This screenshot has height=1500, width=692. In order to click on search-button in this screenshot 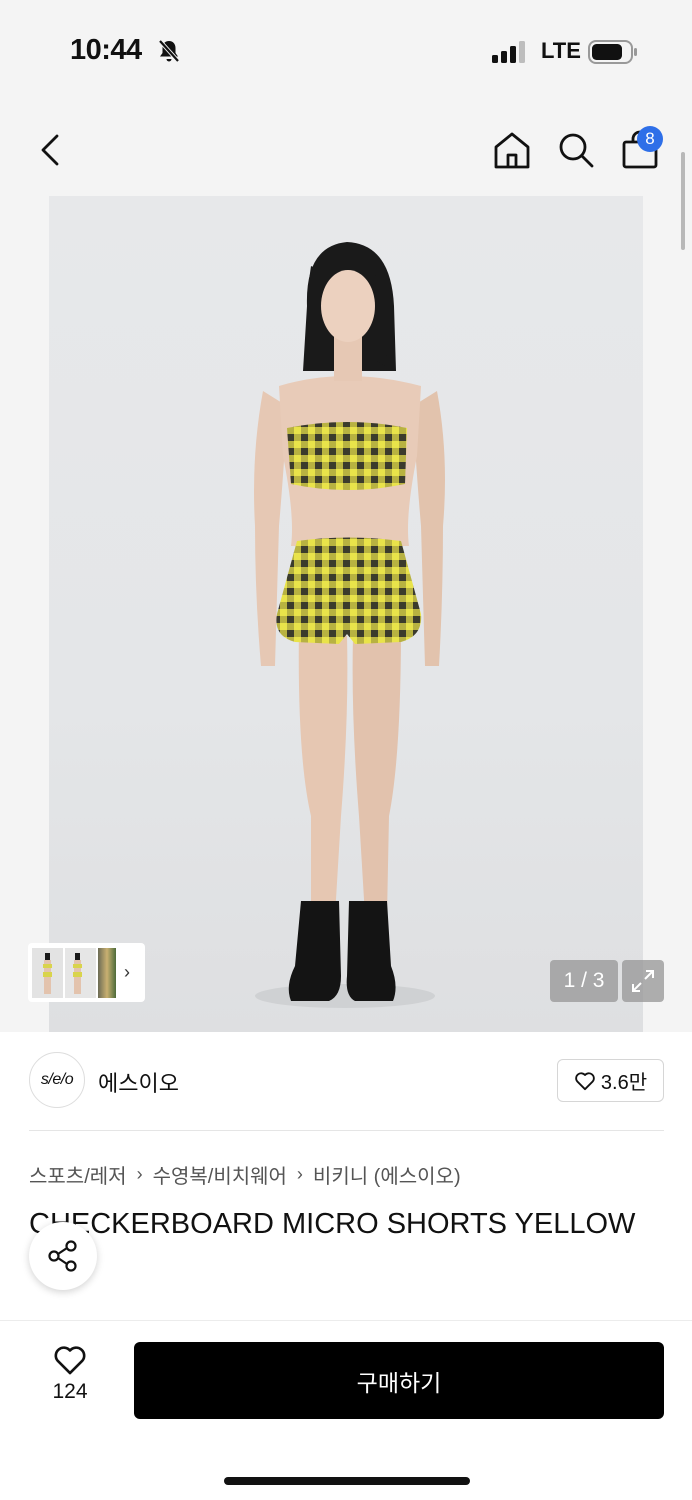, I will do `click(576, 150)`.